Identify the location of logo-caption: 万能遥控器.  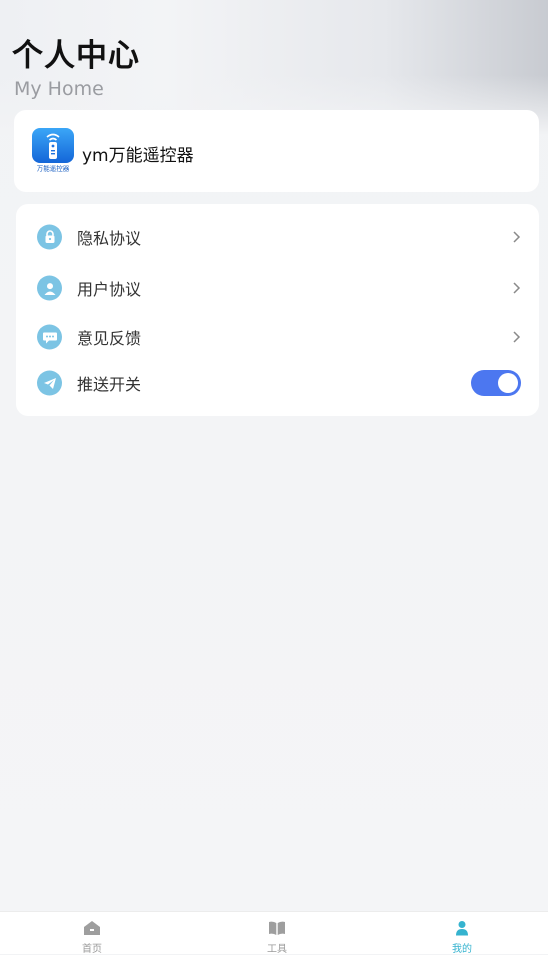
(53, 168).